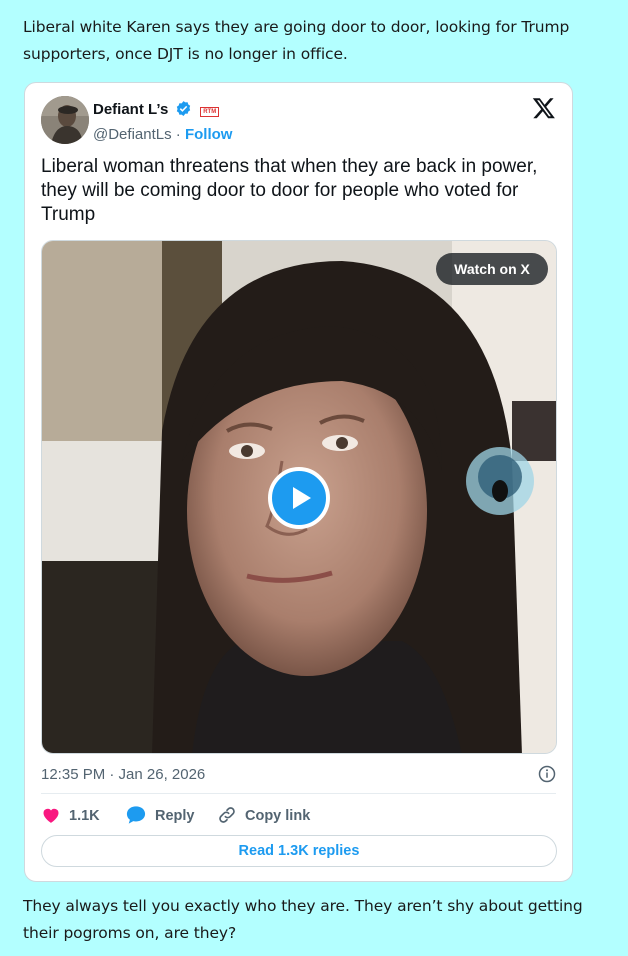 Image resolution: width=628 pixels, height=956 pixels. Describe the element at coordinates (136, 815) in the screenshot. I see `reply-bubble-icon` at that location.